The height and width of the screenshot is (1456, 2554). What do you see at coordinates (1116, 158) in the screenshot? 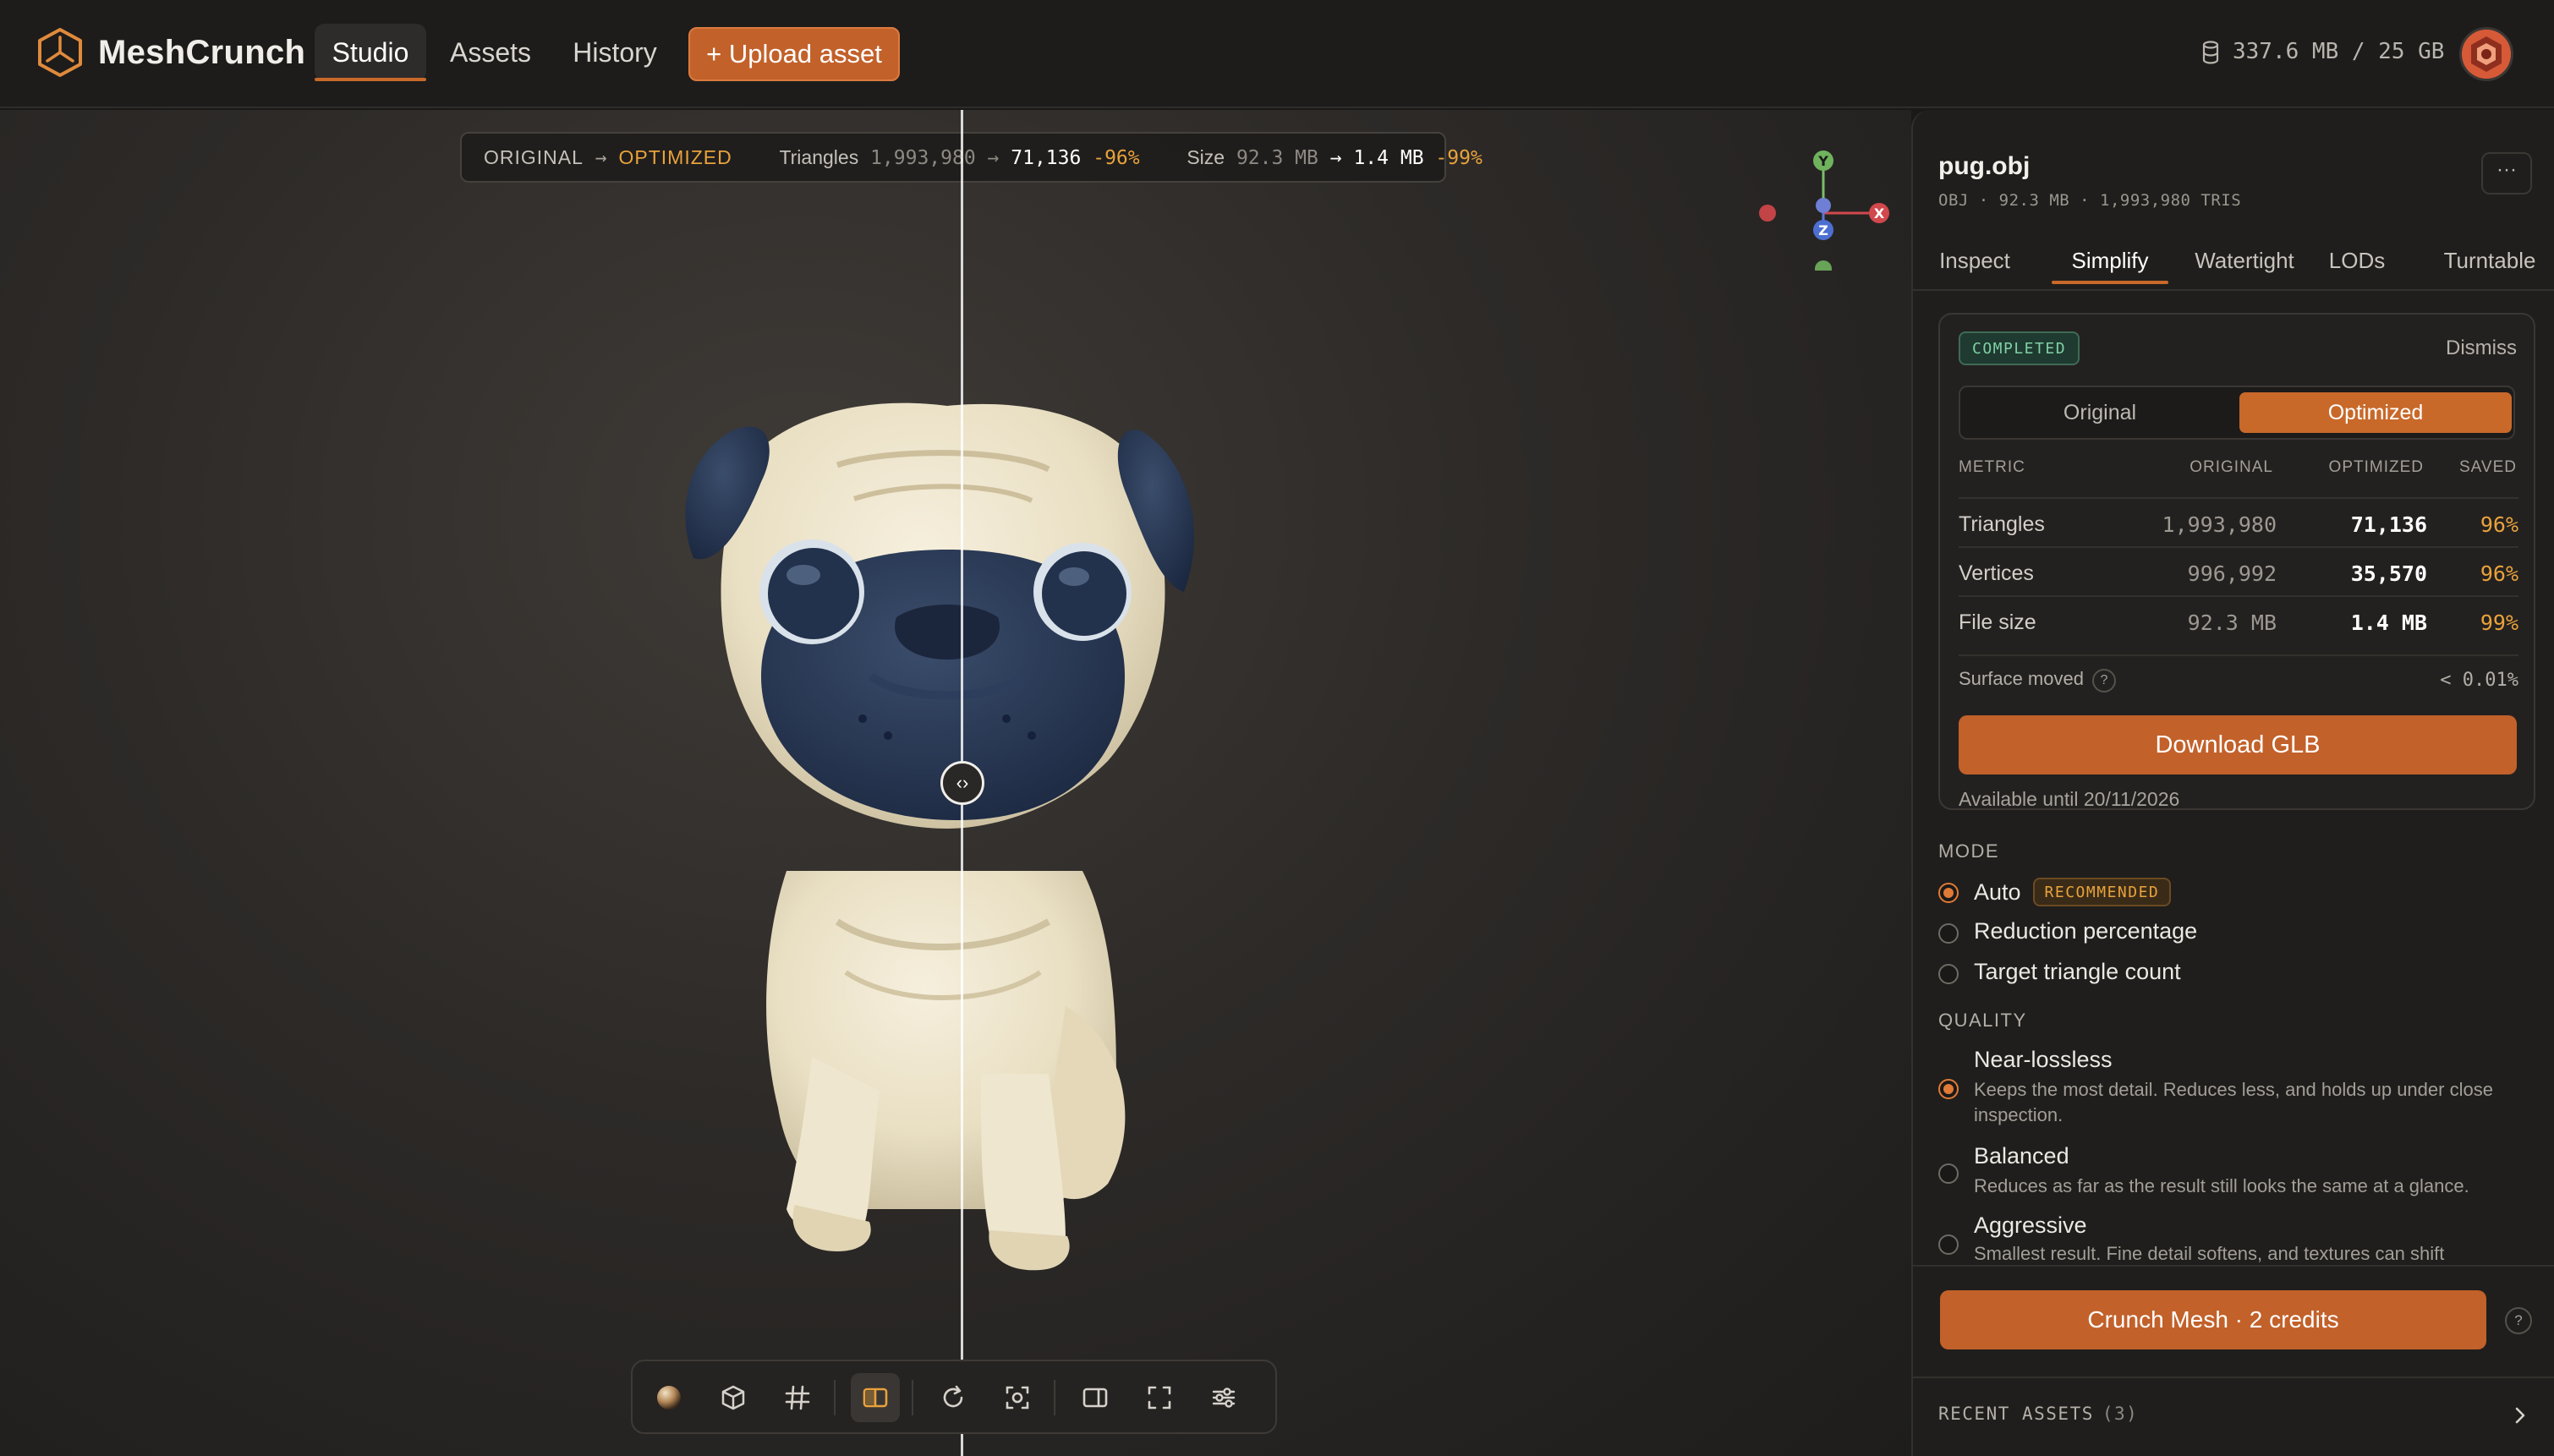
I see `stats-triangles-percent: -96%` at bounding box center [1116, 158].